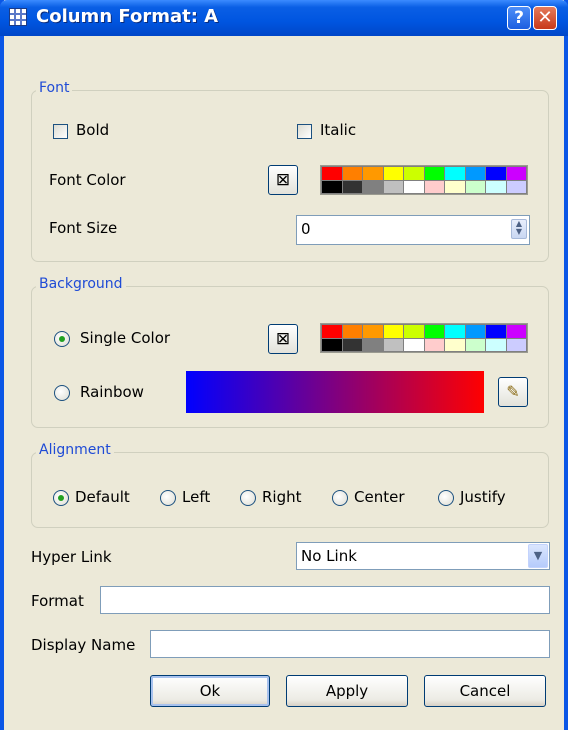 Image resolution: width=568 pixels, height=730 pixels. I want to click on chevron-down-icon: ▼, so click(538, 556).